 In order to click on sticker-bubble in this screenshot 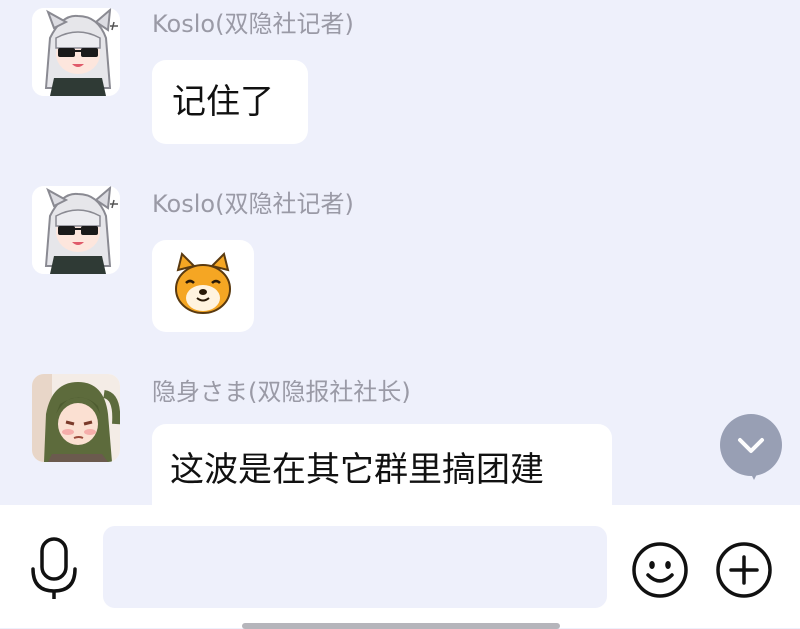, I will do `click(203, 286)`.